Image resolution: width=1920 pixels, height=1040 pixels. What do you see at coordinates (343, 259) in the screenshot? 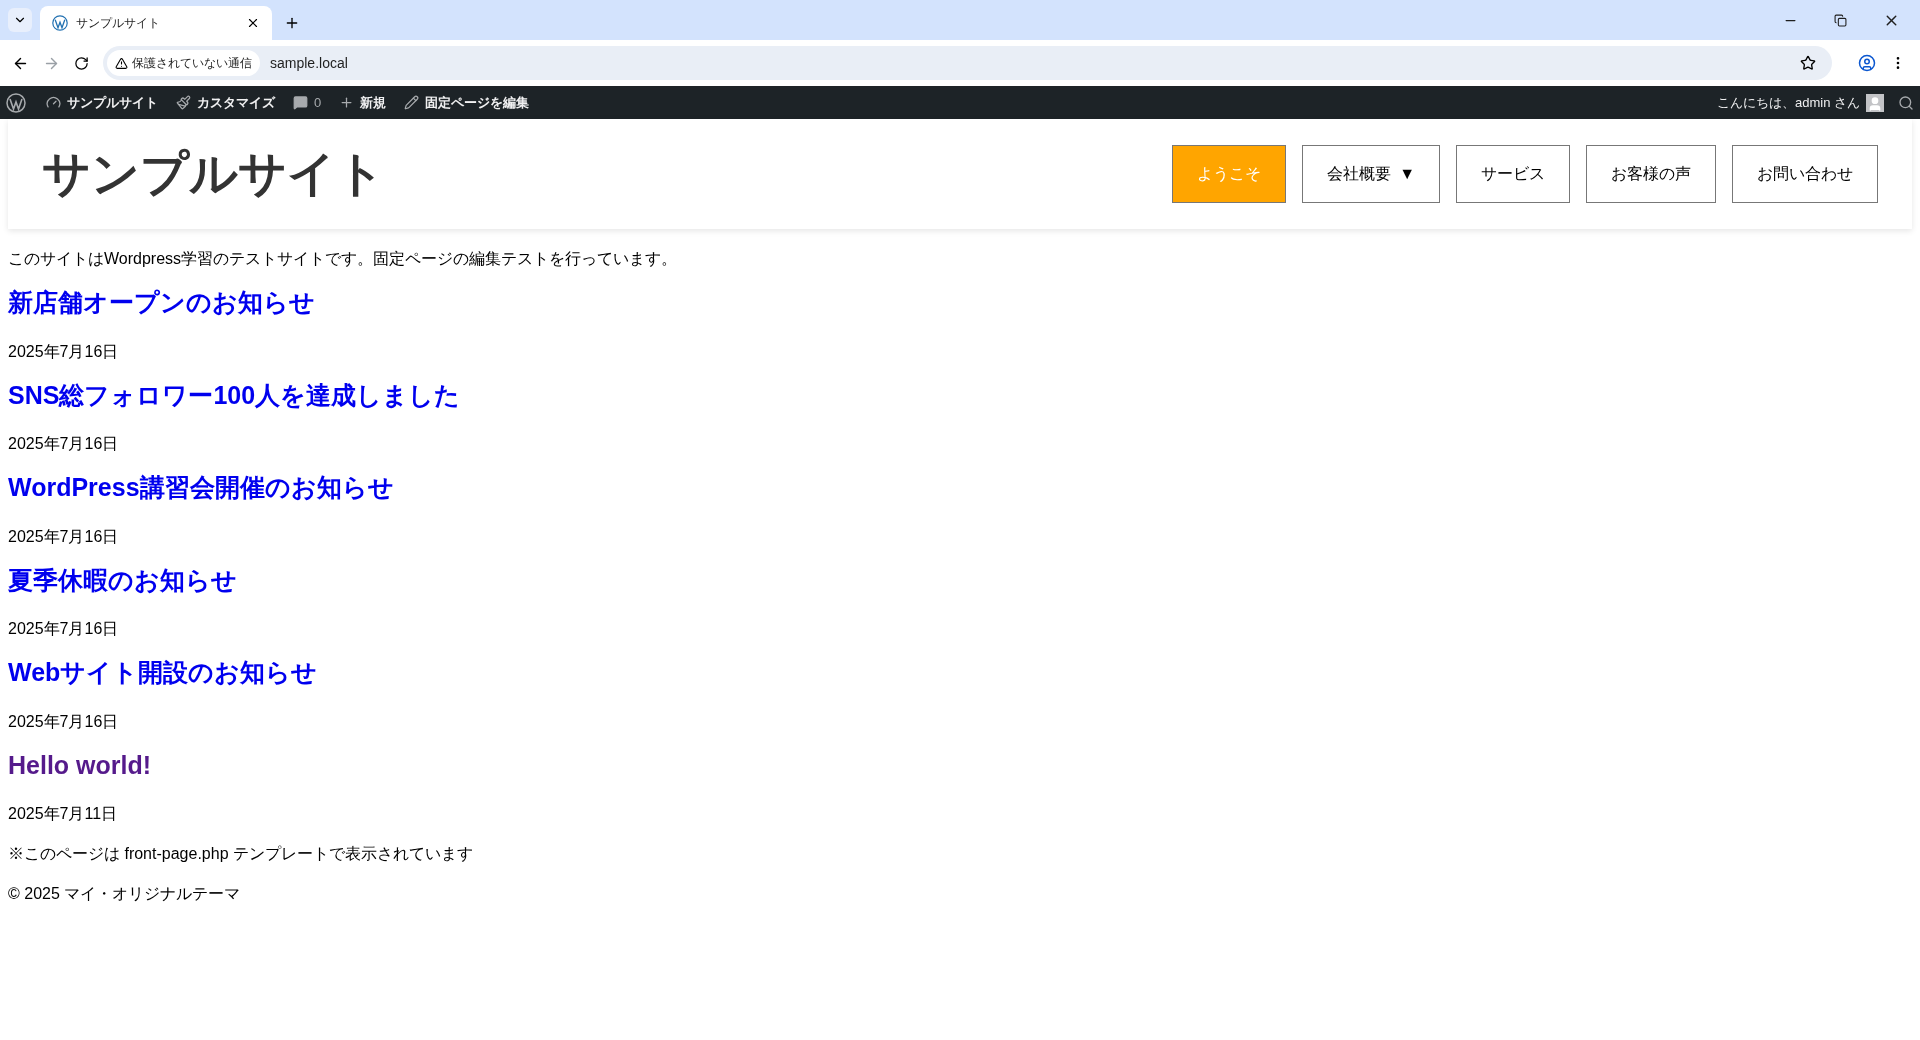
I see `intro-text: このサイトはWordpress学習のテストサイトです。固定ページの編集テストを行っています。` at bounding box center [343, 259].